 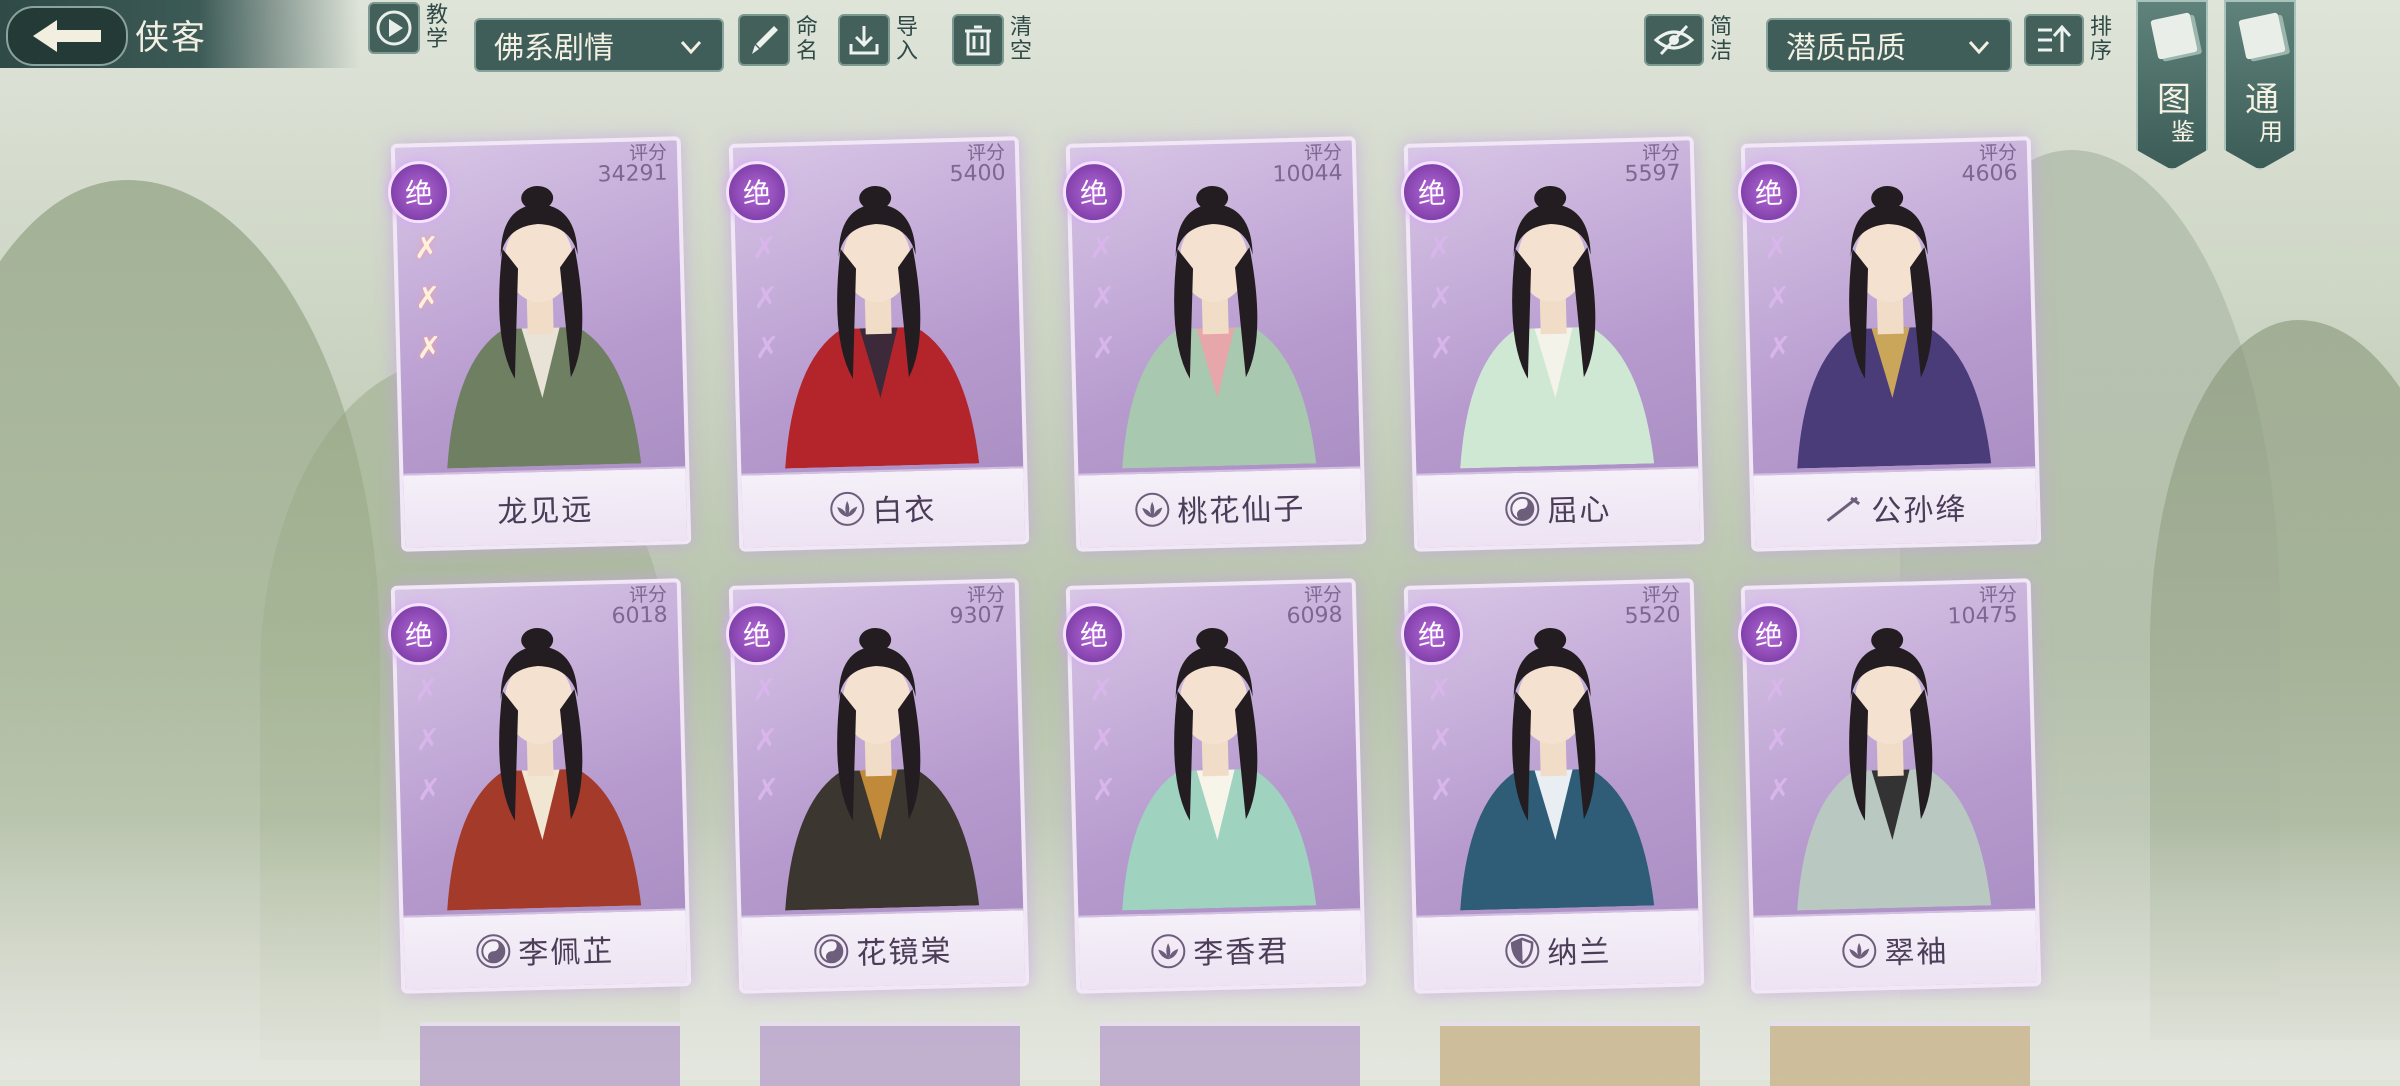 What do you see at coordinates (2174, 100) in the screenshot?
I see `codex-tab-label: 图` at bounding box center [2174, 100].